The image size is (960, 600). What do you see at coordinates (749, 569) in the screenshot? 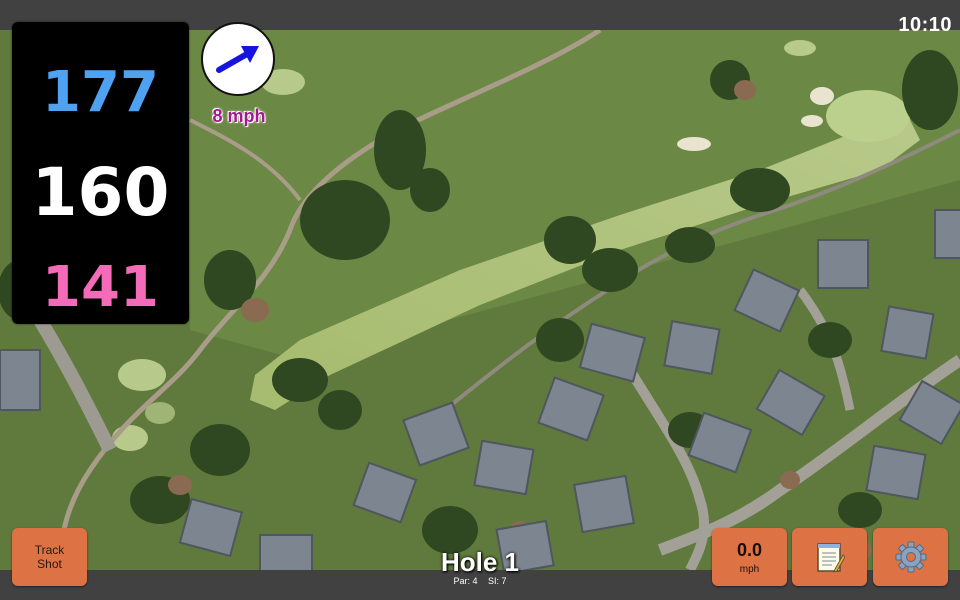
I see `speed-unit: mph` at bounding box center [749, 569].